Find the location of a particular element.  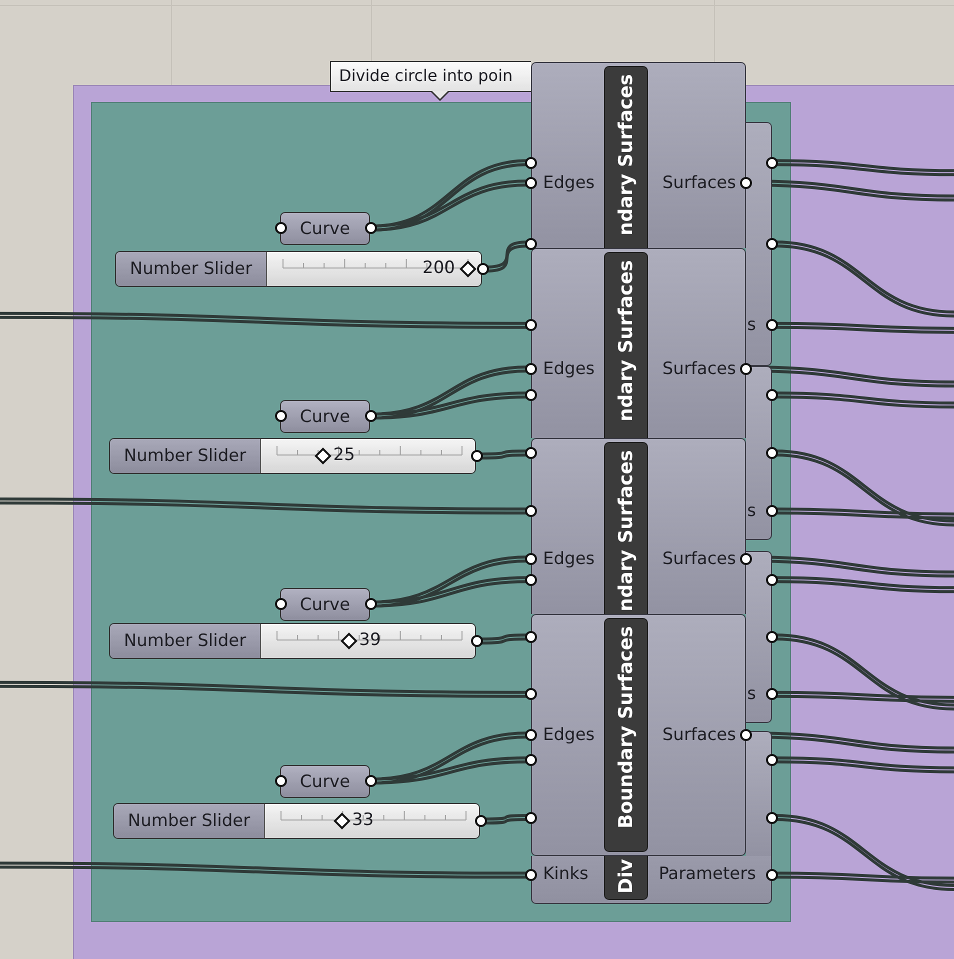

number-slider: Number Slider 25 is located at coordinates (292, 456).